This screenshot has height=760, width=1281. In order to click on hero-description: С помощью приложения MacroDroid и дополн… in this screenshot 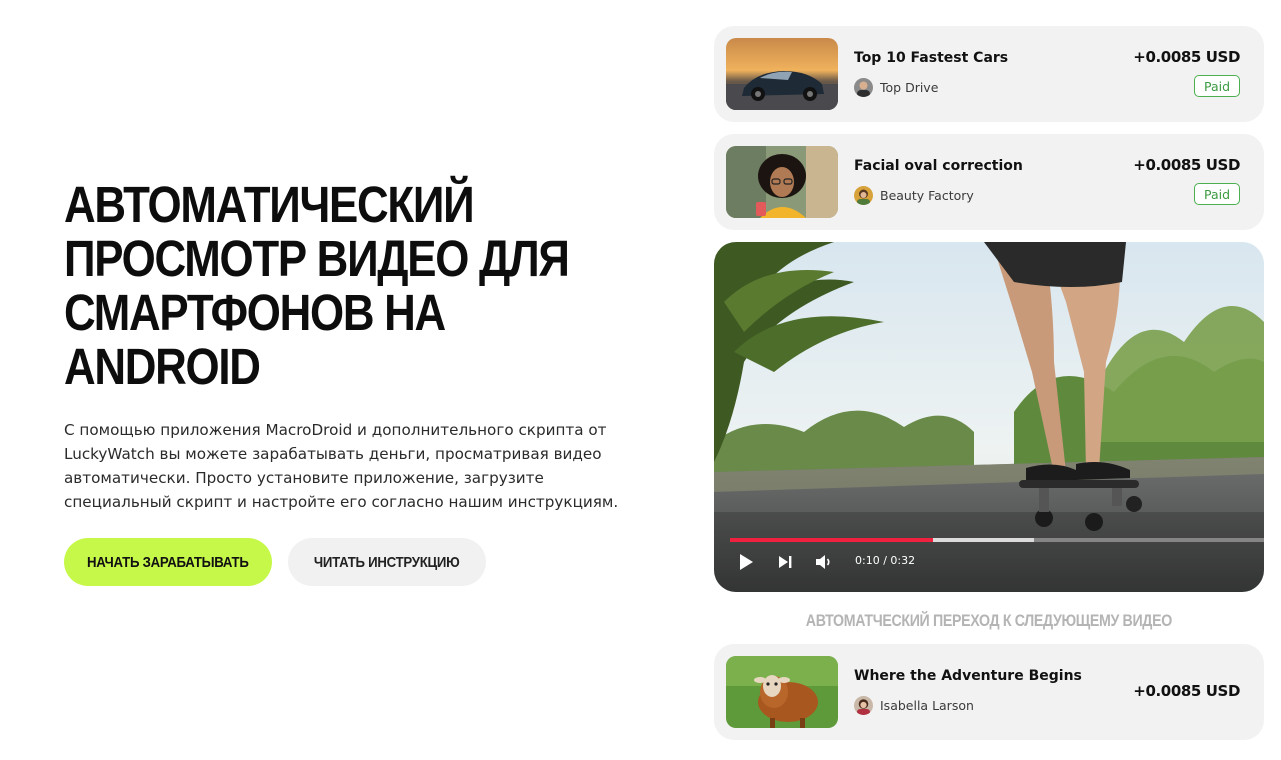, I will do `click(341, 466)`.